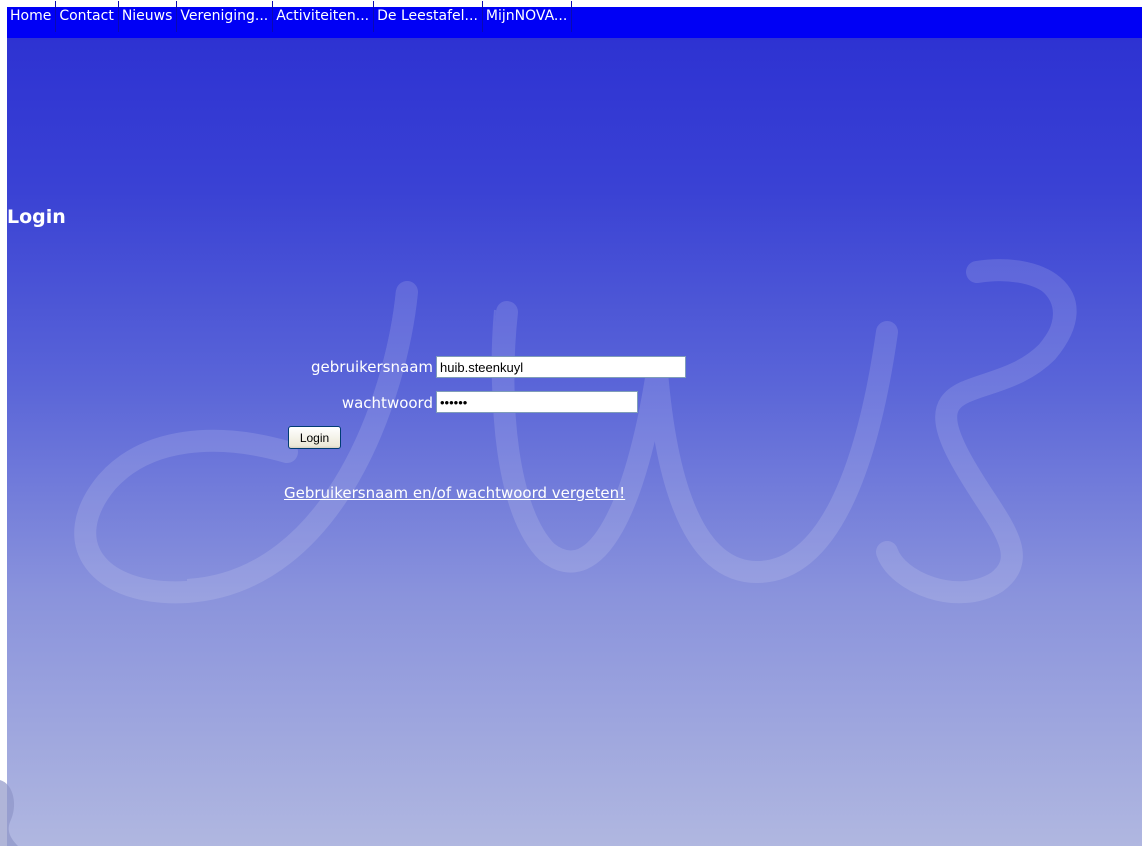 The image size is (1142, 846). I want to click on password-row: wachtwoord, so click(216, 404).